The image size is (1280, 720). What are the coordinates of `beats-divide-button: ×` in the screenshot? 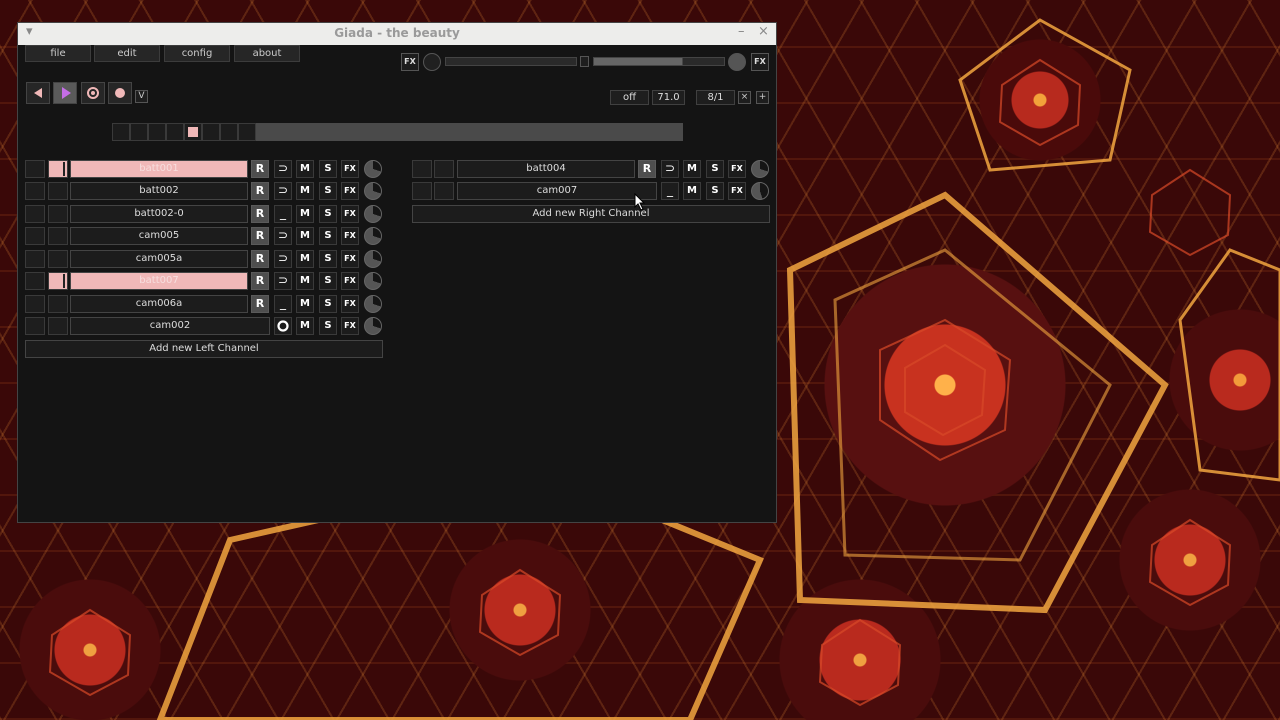 It's located at (744, 97).